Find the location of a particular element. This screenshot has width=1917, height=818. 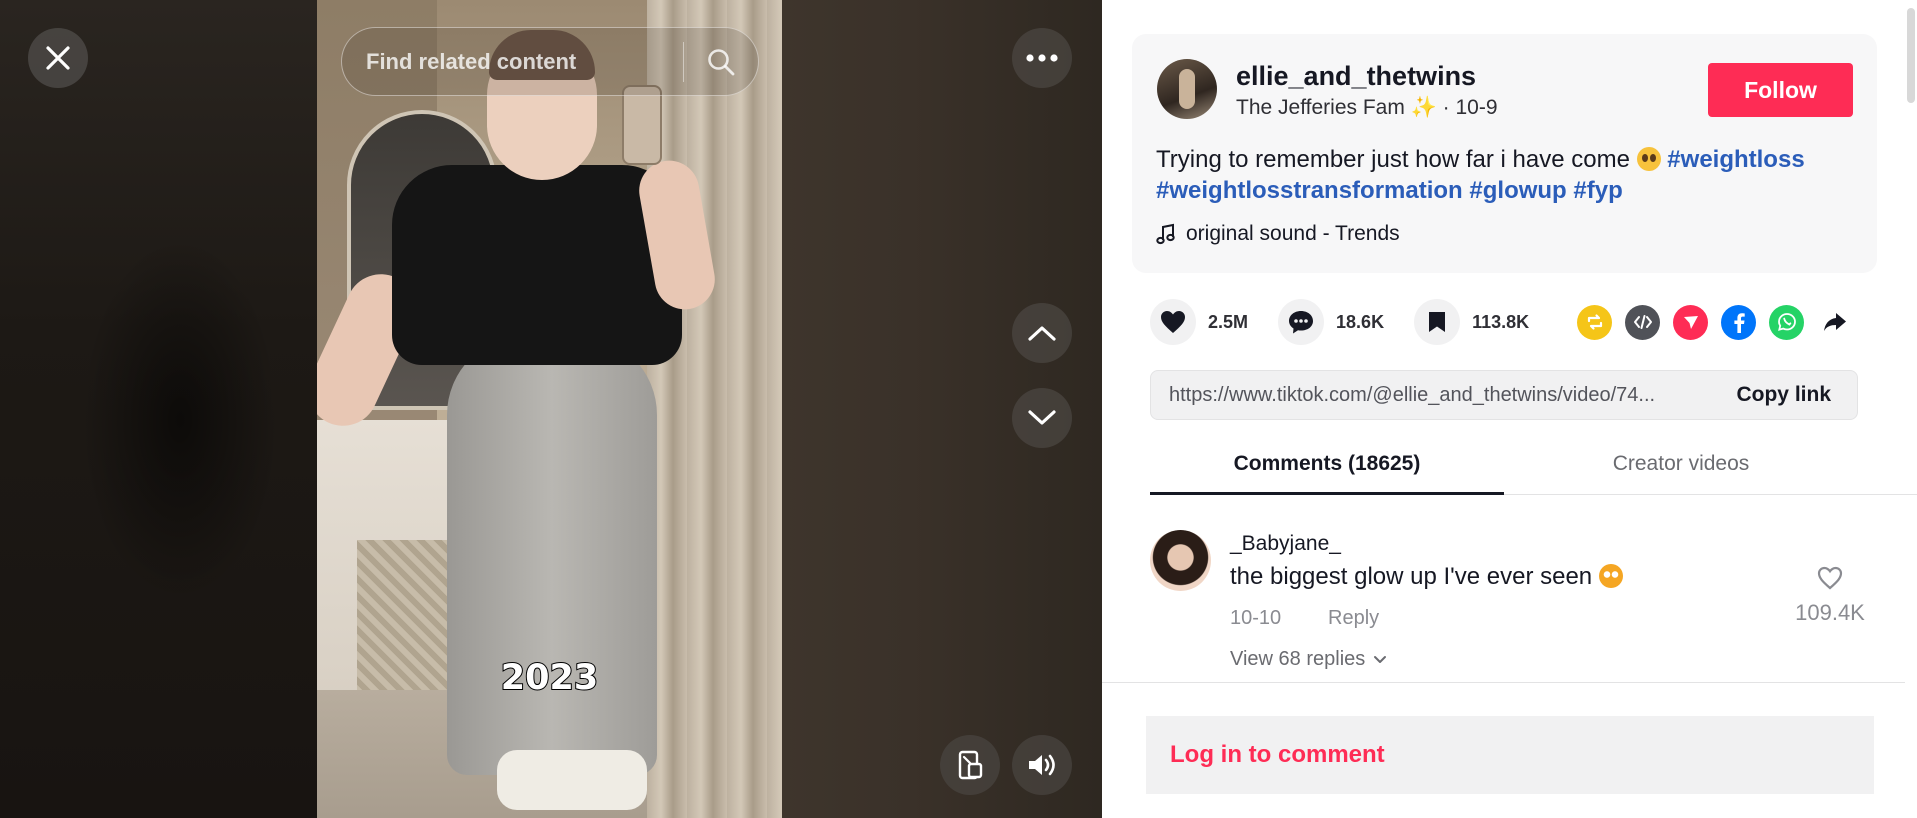

volume-button is located at coordinates (1042, 765).